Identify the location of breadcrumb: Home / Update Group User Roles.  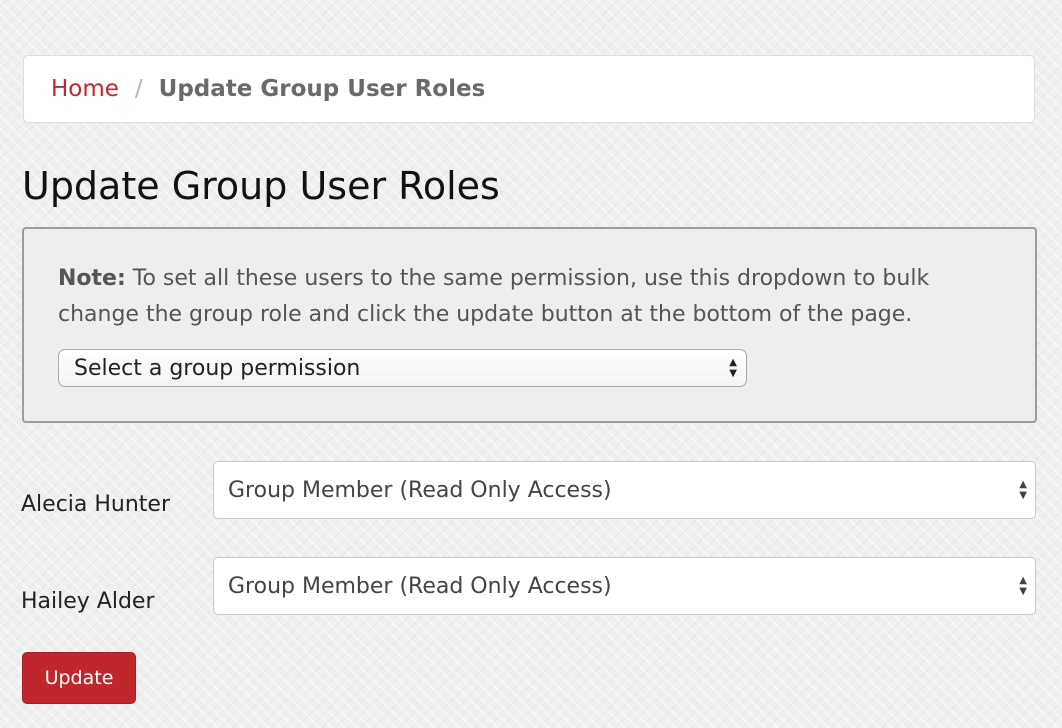
(529, 89).